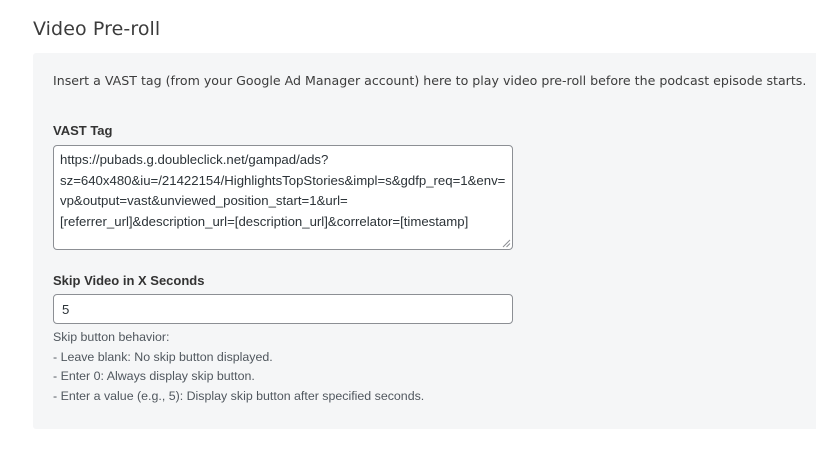 This screenshot has width=816, height=465. Describe the element at coordinates (111, 337) in the screenshot. I see `skip-help-heading: Skip button behavior:` at that location.